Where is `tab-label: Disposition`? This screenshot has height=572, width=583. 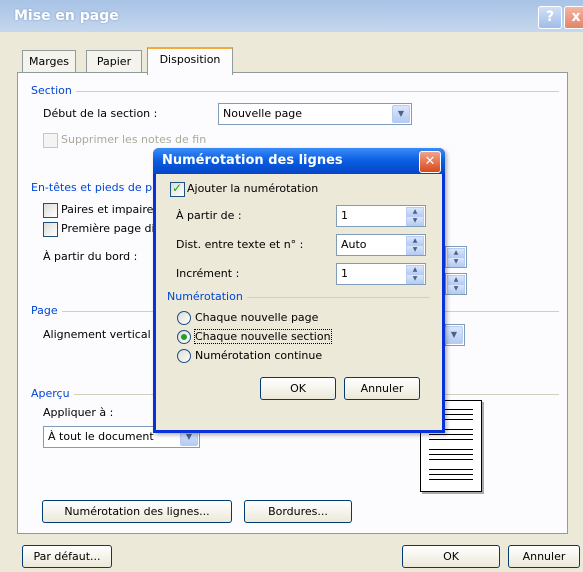 tab-label: Disposition is located at coordinates (190, 59).